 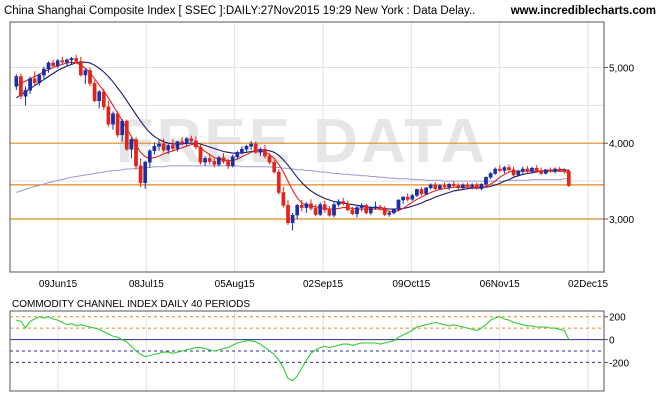 What do you see at coordinates (617, 318) in the screenshot?
I see `cci-tick-label: 200` at bounding box center [617, 318].